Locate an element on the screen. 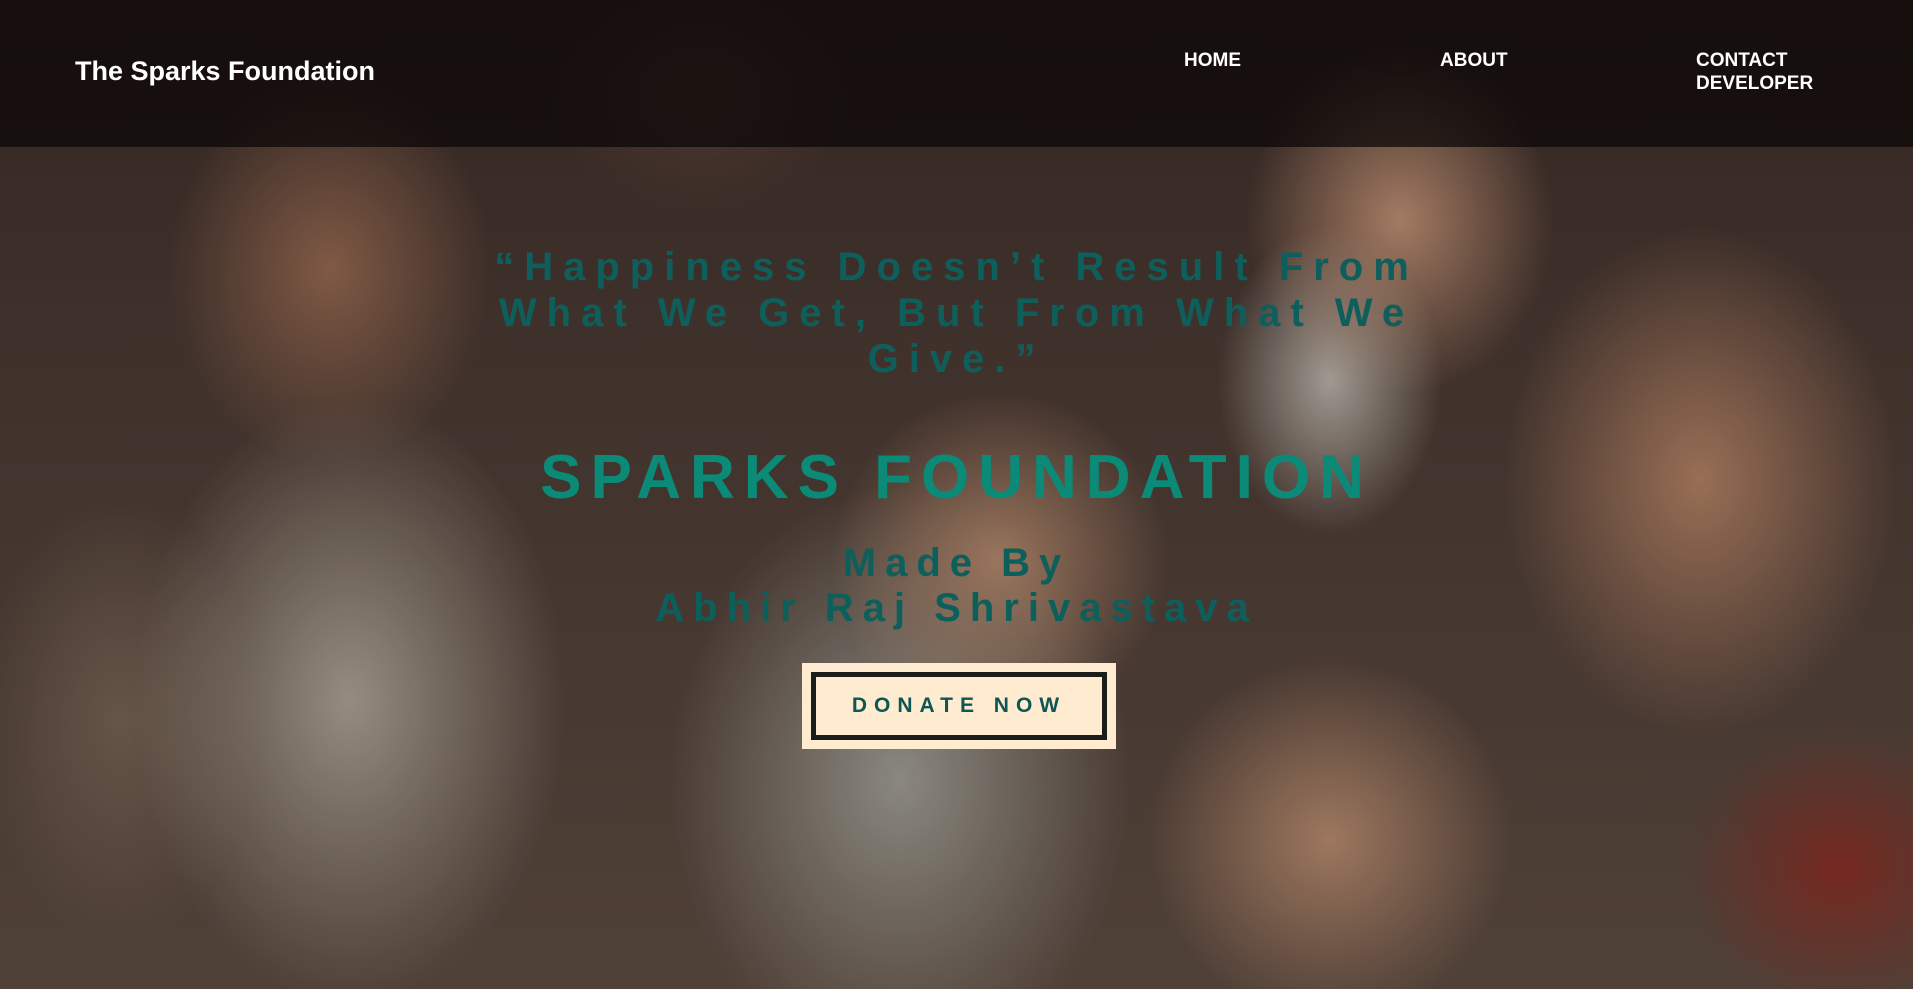 This screenshot has height=989, width=1913. donate-now-button: DONATE NOW is located at coordinates (959, 706).